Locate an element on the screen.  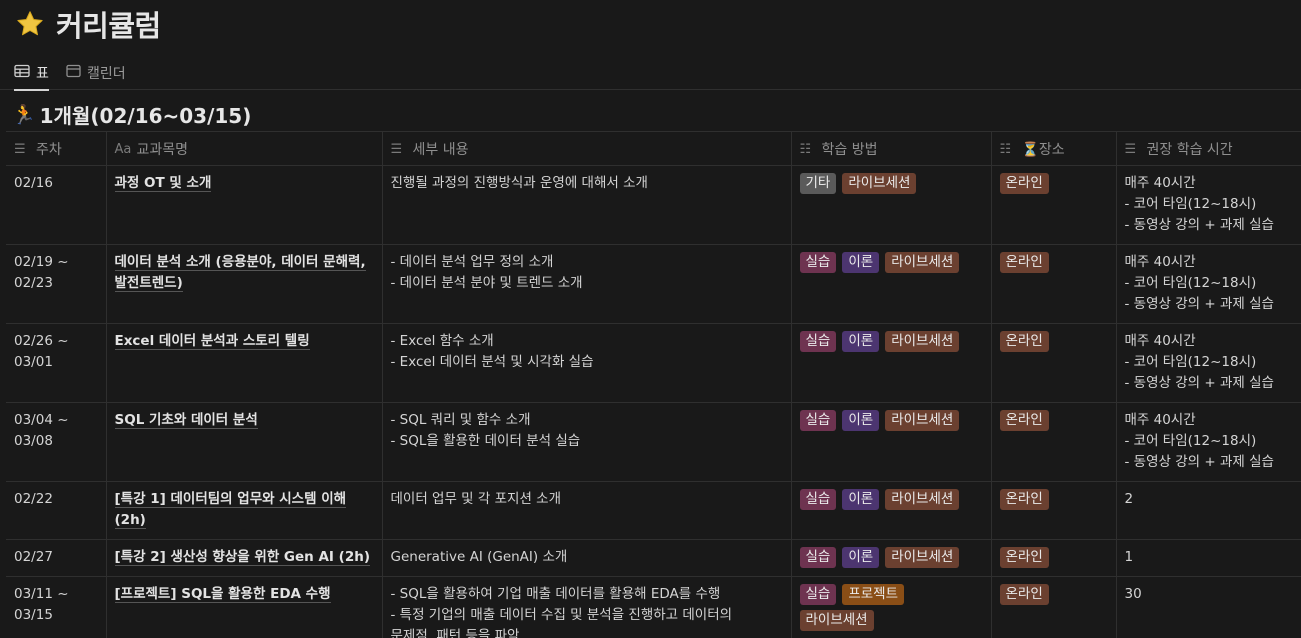
cell-week: 02/22 is located at coordinates (56, 510).